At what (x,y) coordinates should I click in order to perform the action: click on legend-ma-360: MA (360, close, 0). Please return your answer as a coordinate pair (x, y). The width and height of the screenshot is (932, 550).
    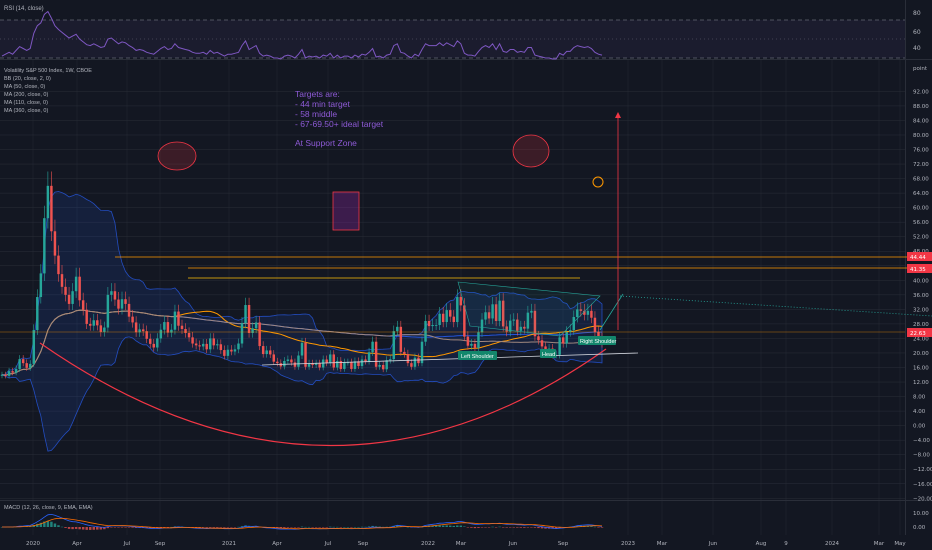
    Looking at the image, I should click on (26, 111).